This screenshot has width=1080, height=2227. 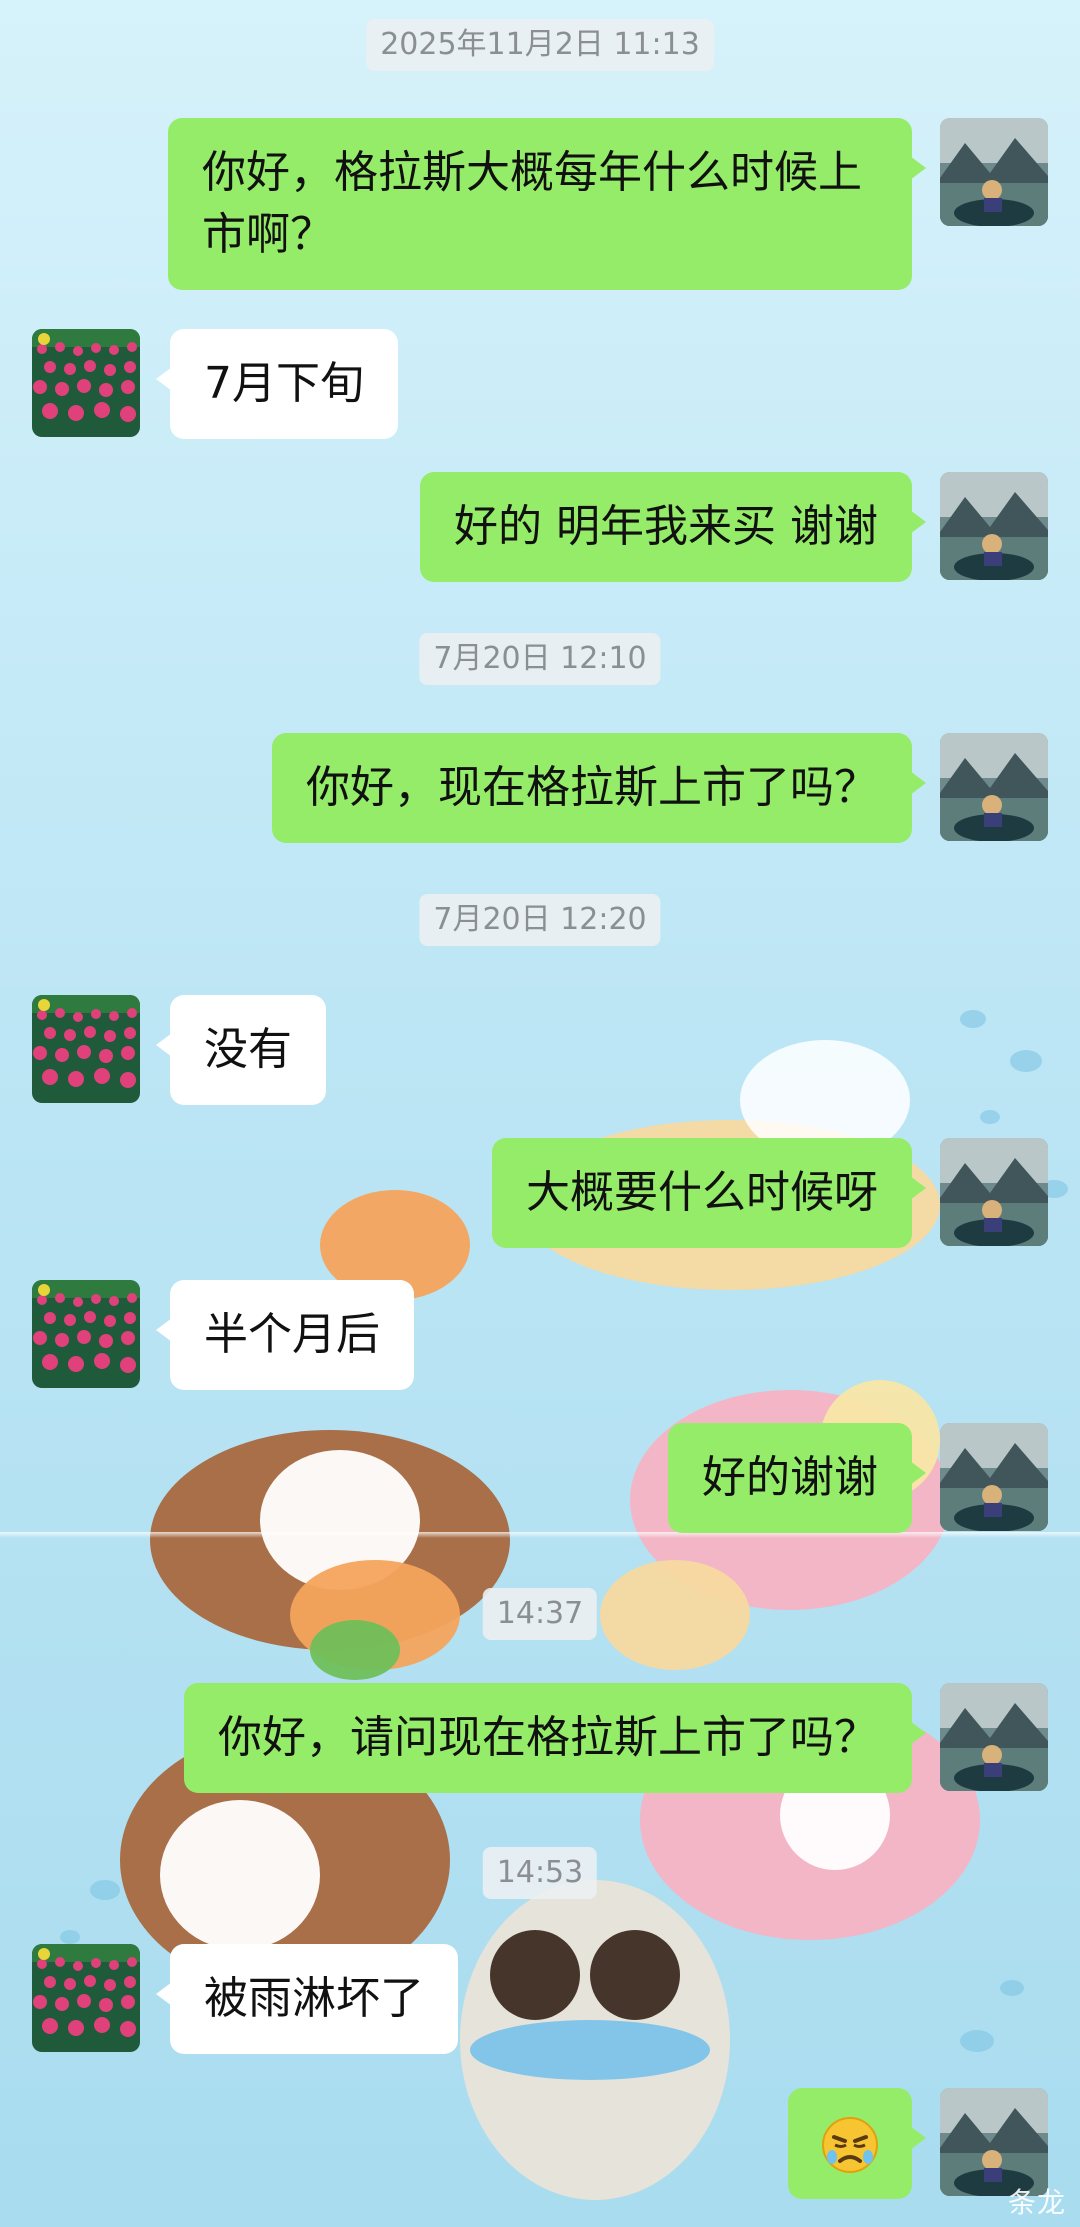 I want to click on crying-face-emoji-icon, so click(x=850, y=2145).